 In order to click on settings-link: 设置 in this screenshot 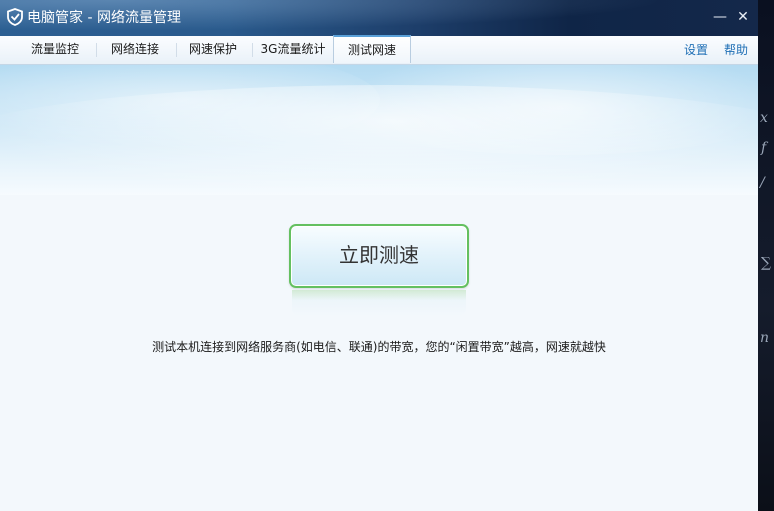, I will do `click(696, 50)`.